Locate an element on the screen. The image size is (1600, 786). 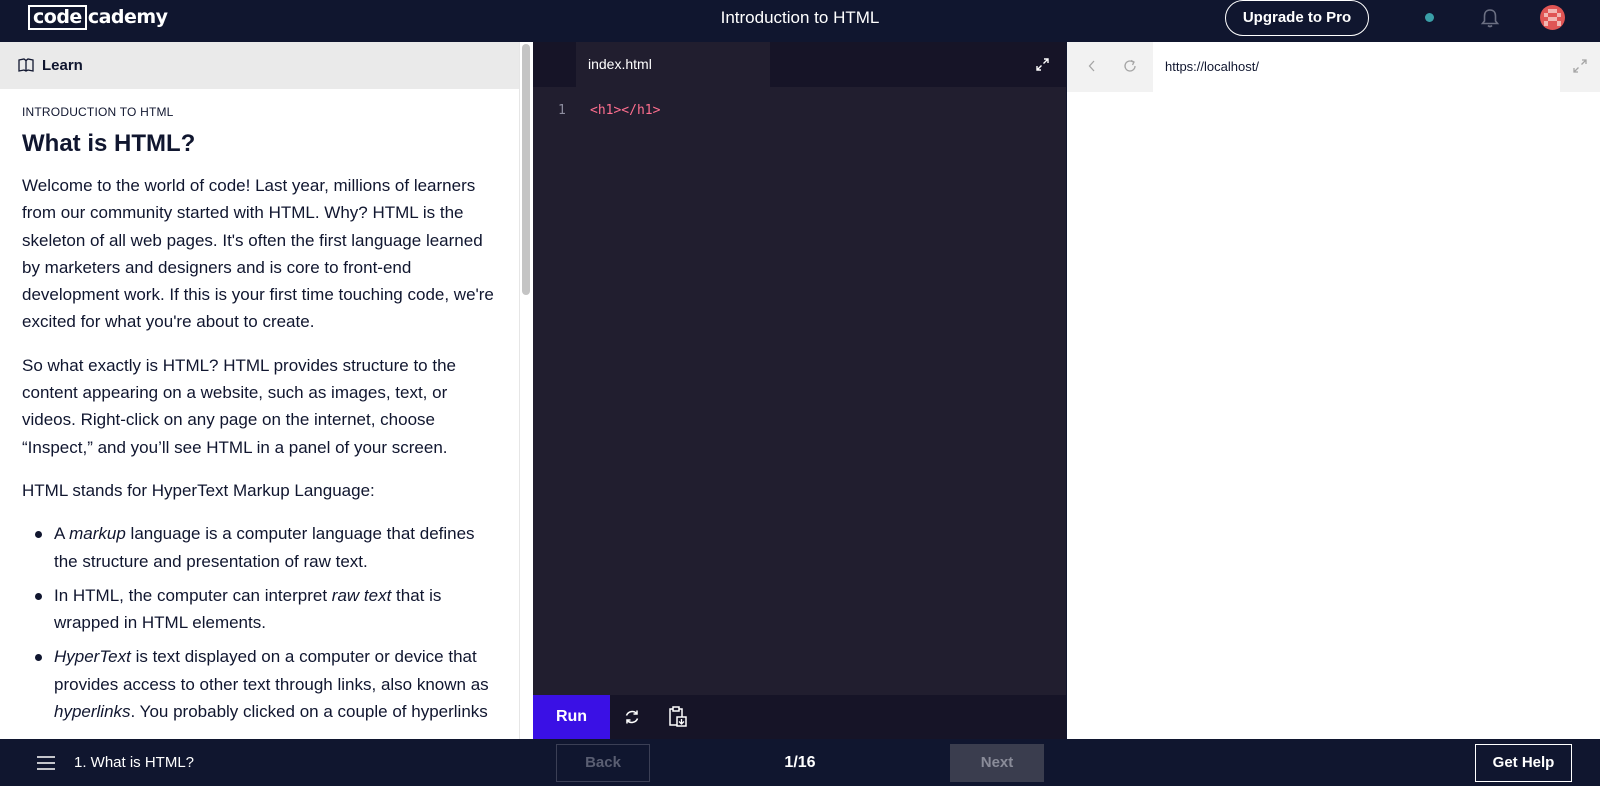
scrollbar-thumb is located at coordinates (526, 169).